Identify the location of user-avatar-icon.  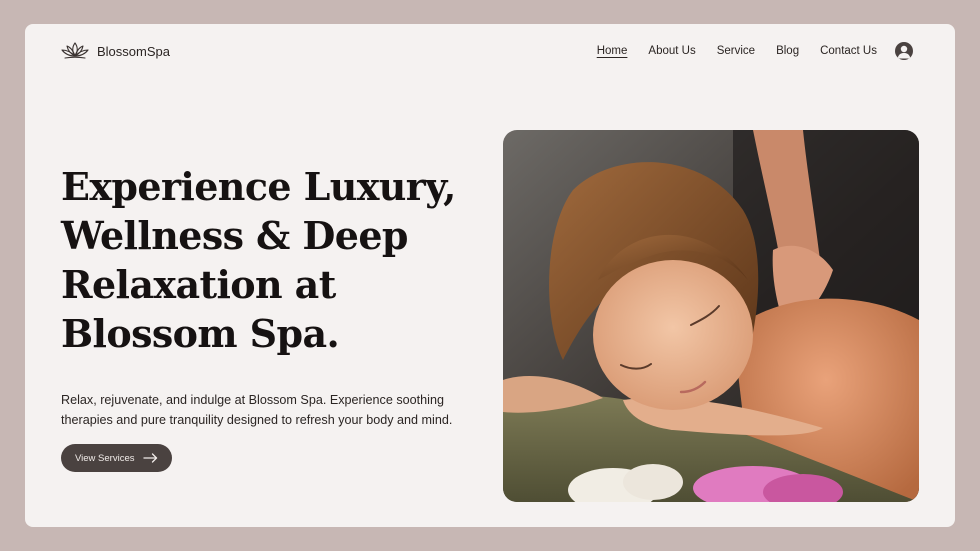
(904, 51).